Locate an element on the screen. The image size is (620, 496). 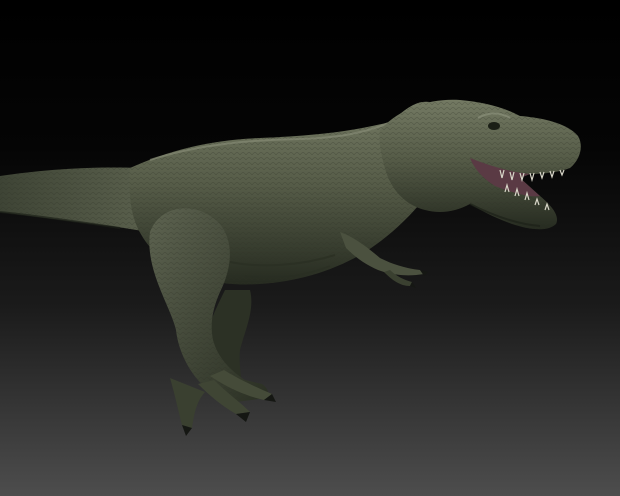
eye is located at coordinates (494, 126).